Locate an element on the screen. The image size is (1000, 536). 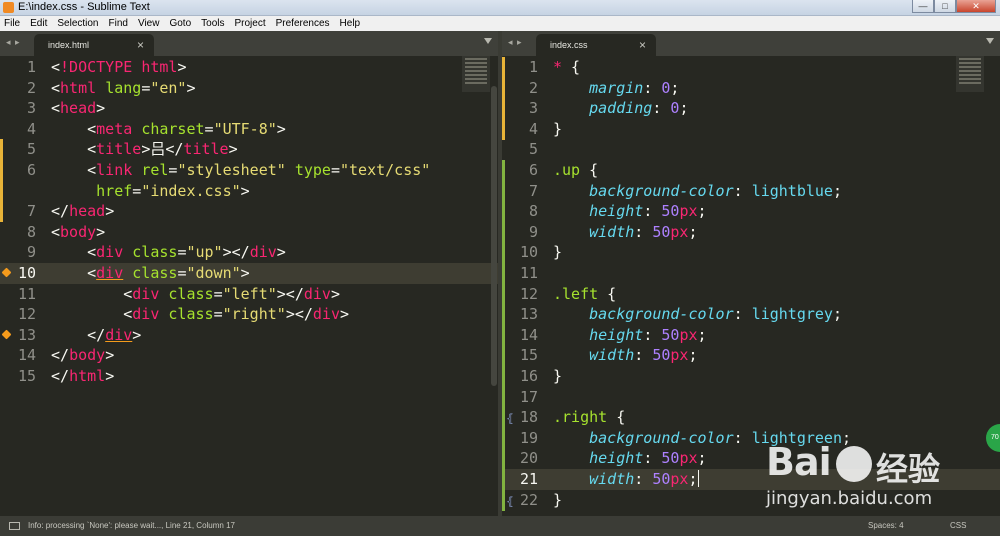
baidu-watermark: Bai 经验 jingyan.baidu.com is located at coordinates (866, 476).